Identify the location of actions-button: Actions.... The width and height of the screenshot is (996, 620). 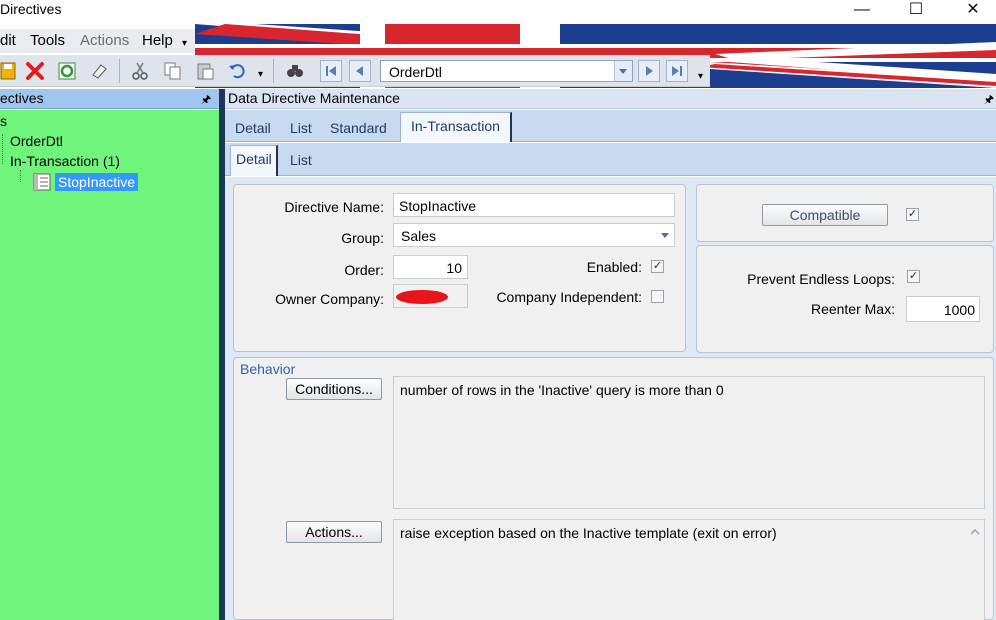
(334, 532).